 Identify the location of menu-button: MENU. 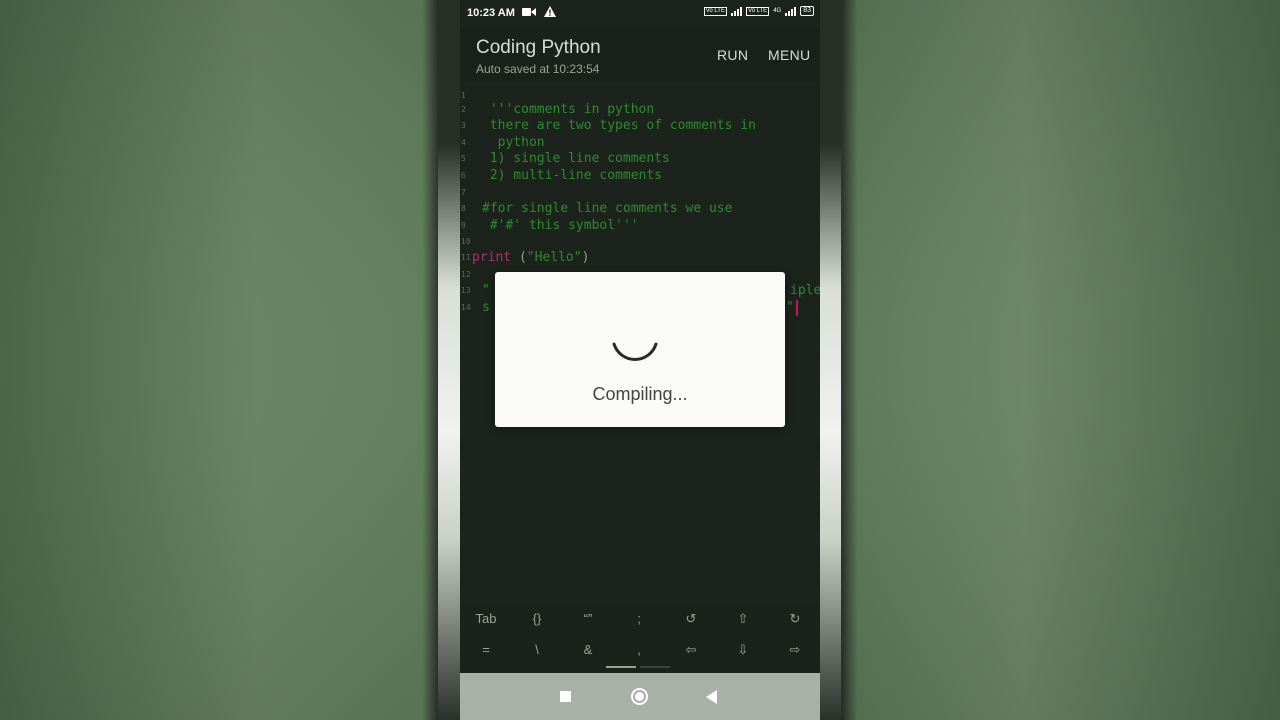
(789, 55).